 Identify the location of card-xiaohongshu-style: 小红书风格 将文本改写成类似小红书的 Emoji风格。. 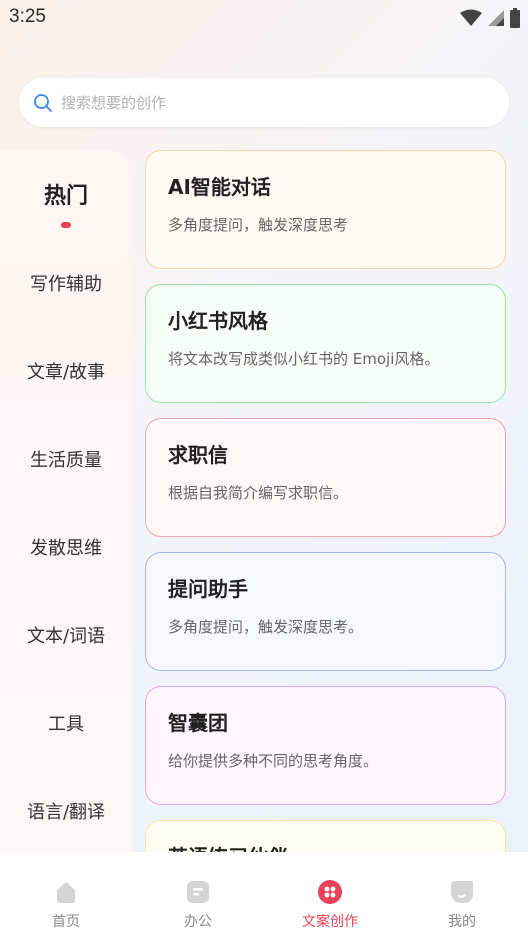
(325, 343).